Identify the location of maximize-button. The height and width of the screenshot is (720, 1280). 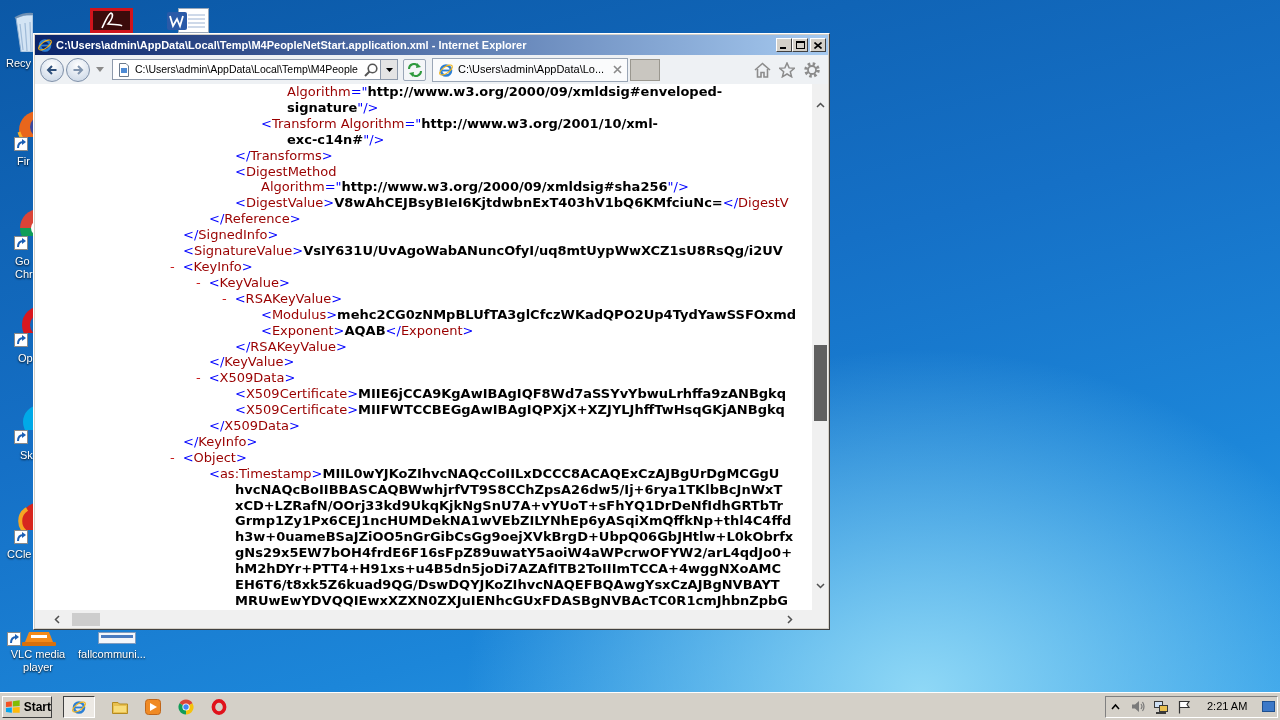
(800, 45).